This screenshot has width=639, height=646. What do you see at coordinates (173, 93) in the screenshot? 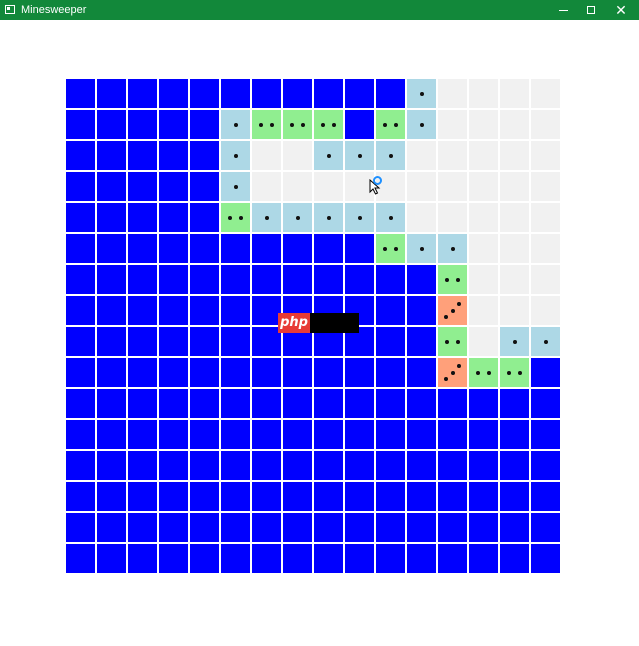
I see `cell-hidden-r0c3` at bounding box center [173, 93].